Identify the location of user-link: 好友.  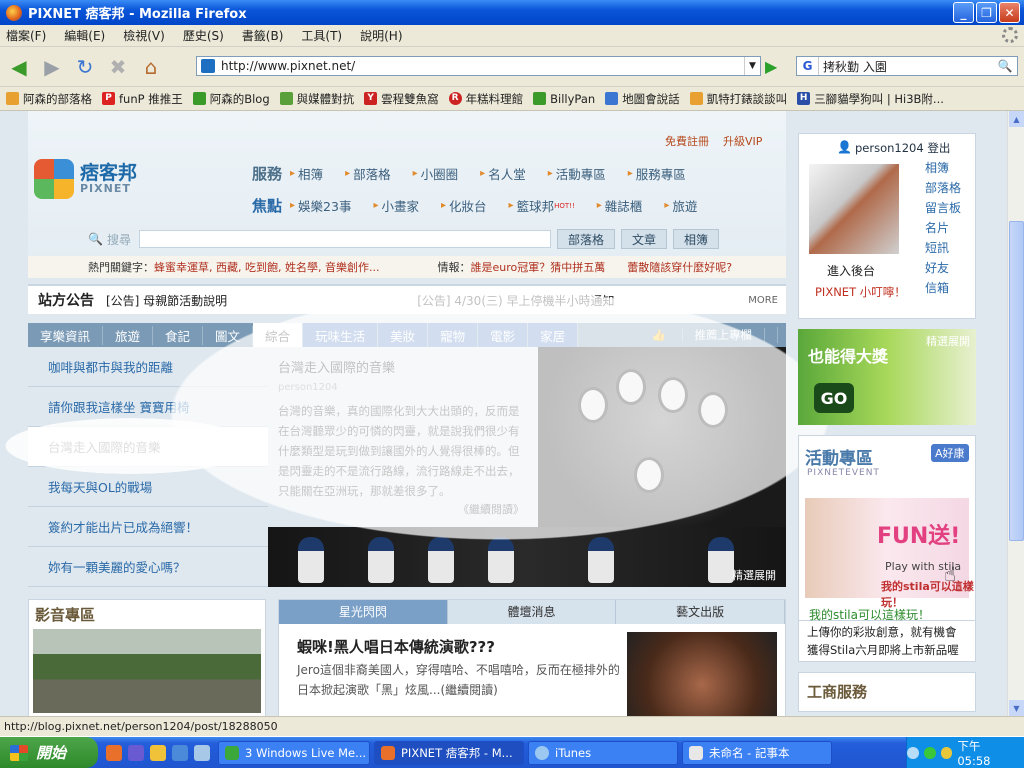
(943, 268).